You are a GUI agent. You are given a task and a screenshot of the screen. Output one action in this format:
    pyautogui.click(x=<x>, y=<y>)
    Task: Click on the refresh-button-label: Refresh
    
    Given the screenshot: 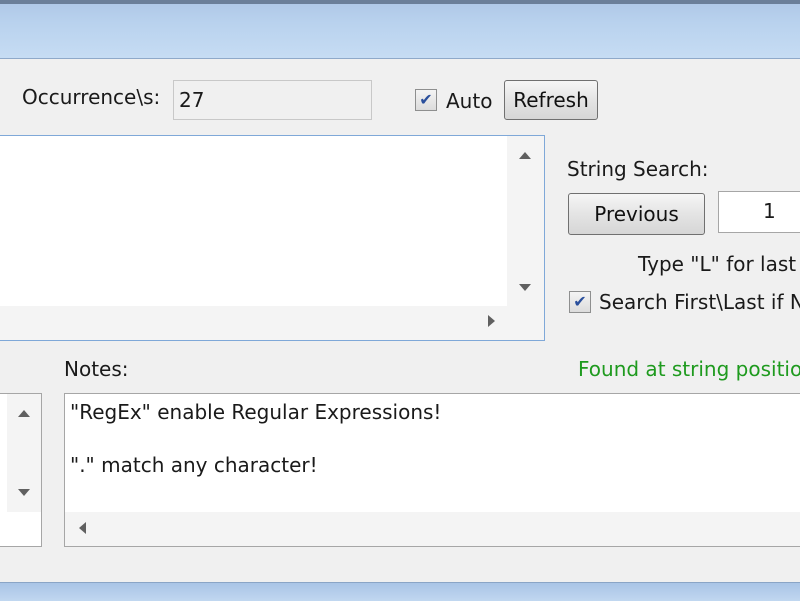 What is the action you would take?
    pyautogui.click(x=551, y=100)
    